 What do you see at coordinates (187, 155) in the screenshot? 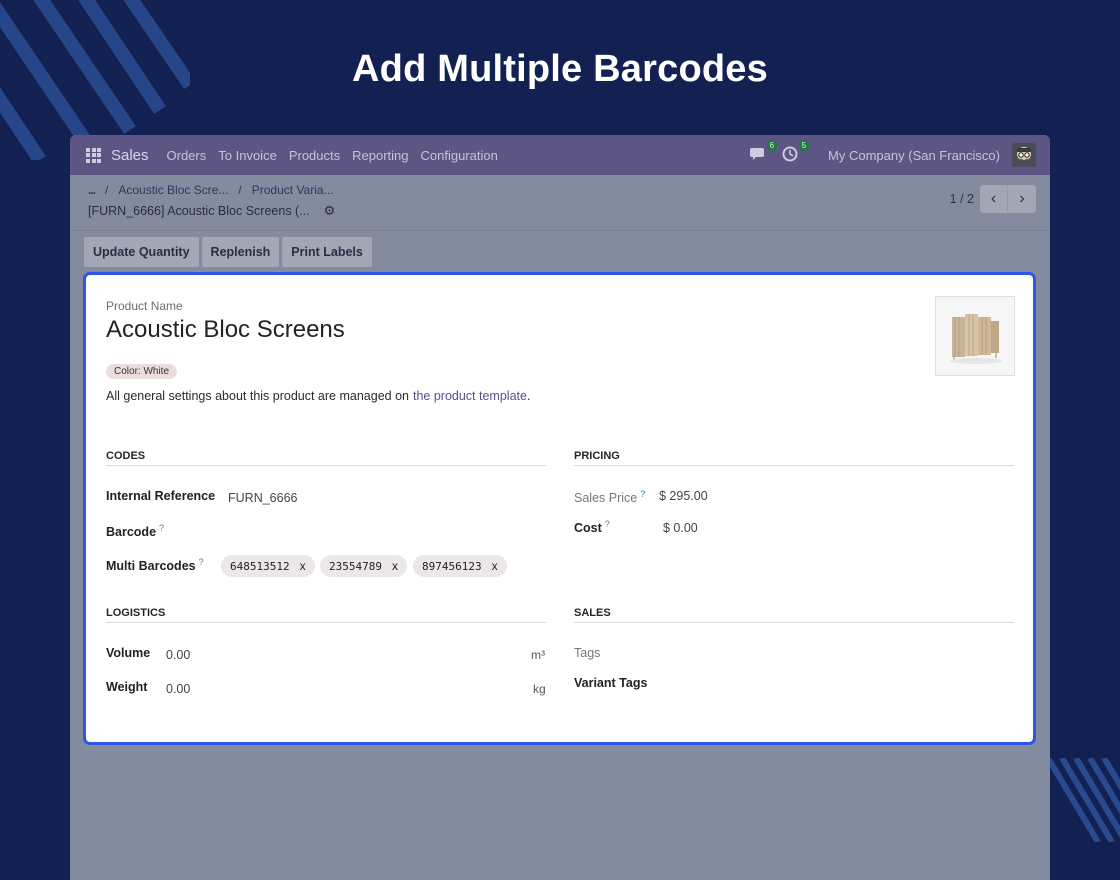
I see `nav-menu-orders: Orders` at bounding box center [187, 155].